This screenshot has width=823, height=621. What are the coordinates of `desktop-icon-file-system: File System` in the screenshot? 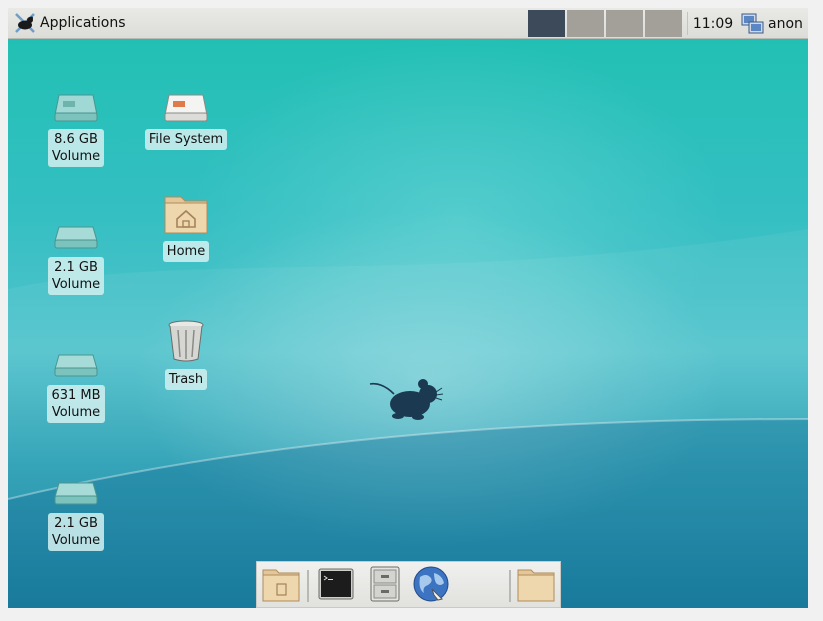 It's located at (186, 114).